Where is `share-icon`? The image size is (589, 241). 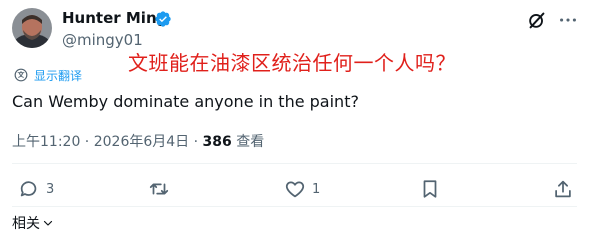 share-icon is located at coordinates (563, 189).